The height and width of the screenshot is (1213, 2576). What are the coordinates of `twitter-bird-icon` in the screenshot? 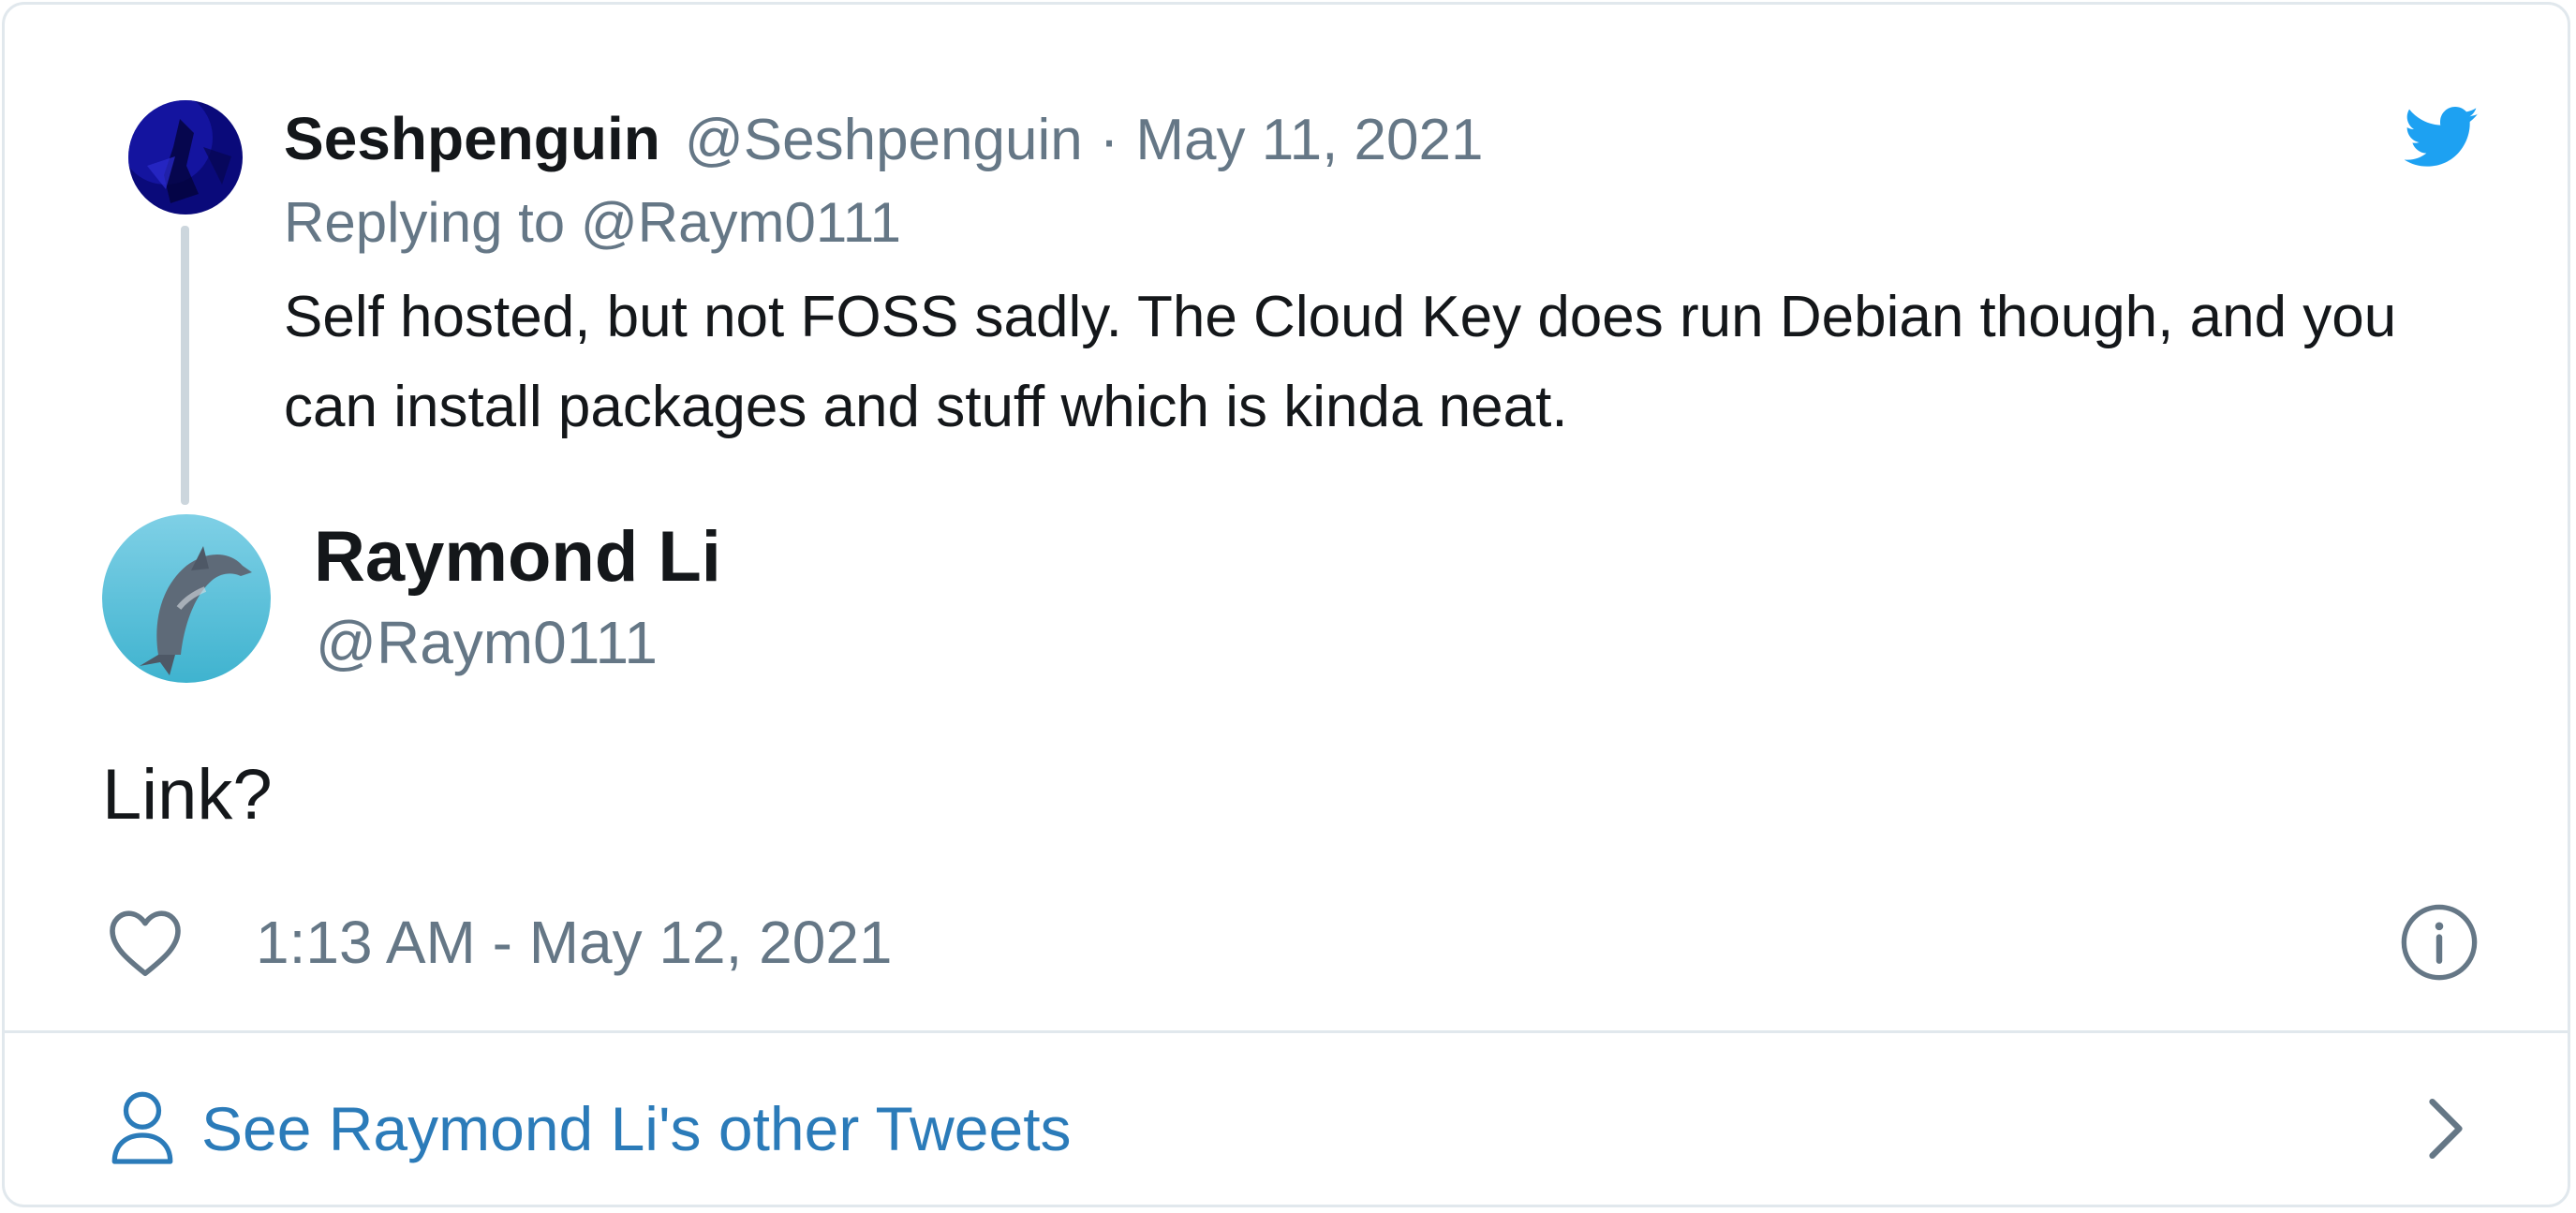 It's located at (2442, 138).